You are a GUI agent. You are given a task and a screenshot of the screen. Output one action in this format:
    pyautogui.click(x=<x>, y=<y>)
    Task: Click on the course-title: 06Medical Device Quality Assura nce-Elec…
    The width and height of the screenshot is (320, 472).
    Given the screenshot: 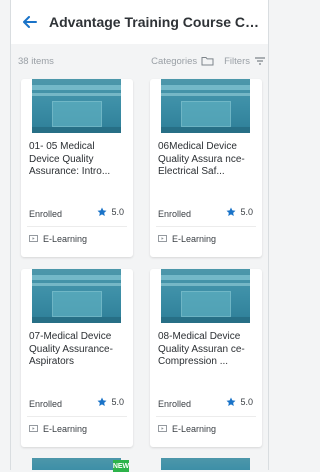 What is the action you would take?
    pyautogui.click(x=201, y=159)
    